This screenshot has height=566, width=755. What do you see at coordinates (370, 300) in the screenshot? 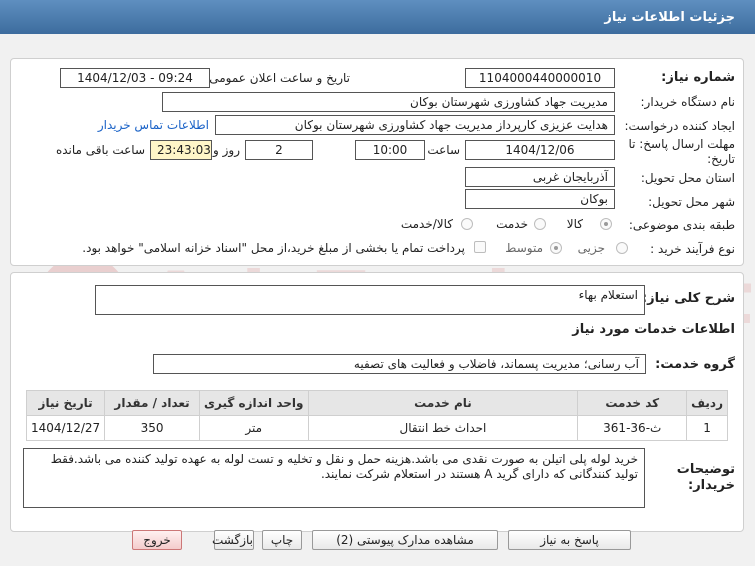
I see `need-summary-field: استعلام بهاء` at bounding box center [370, 300].